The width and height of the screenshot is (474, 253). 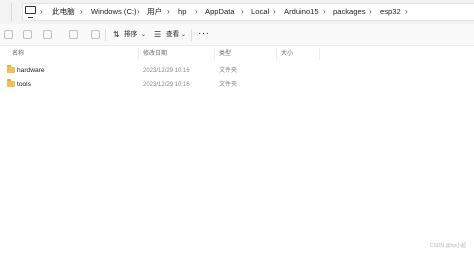 I want to click on breadcrumb-appdata: AppData, so click(x=220, y=11).